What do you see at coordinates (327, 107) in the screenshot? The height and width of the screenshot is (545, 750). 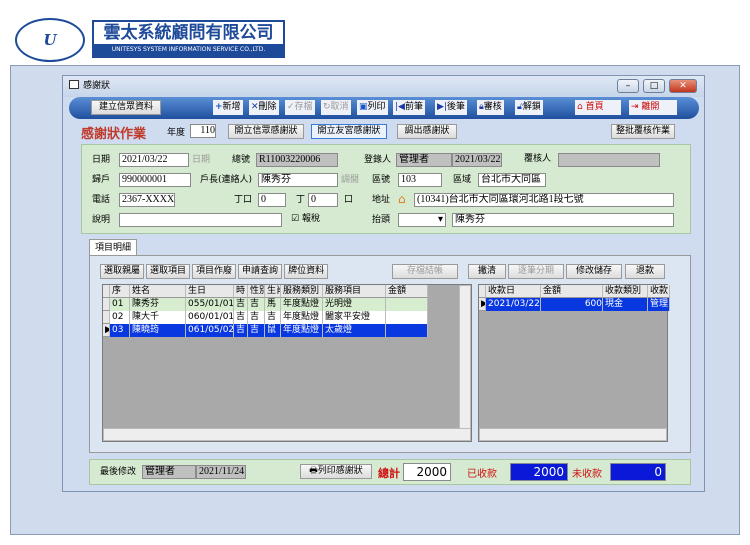 I see `undo-icon: ↻` at bounding box center [327, 107].